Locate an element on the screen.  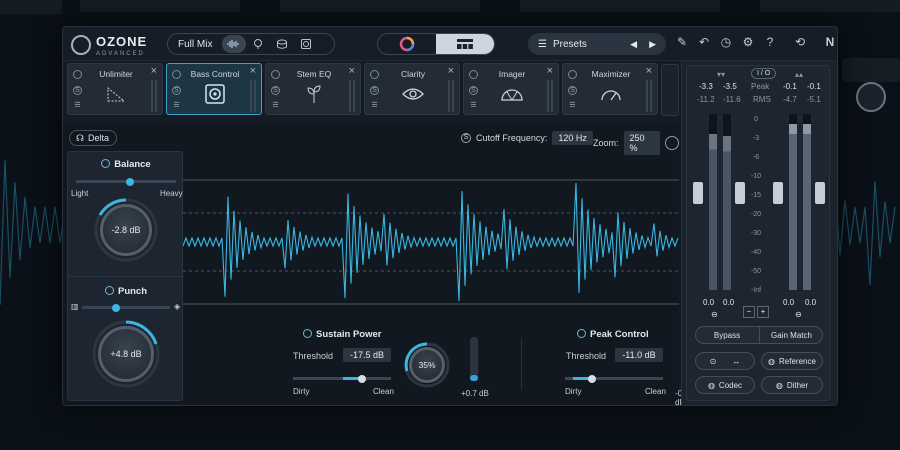
rms-label: RMS is located at coordinates (762, 99).